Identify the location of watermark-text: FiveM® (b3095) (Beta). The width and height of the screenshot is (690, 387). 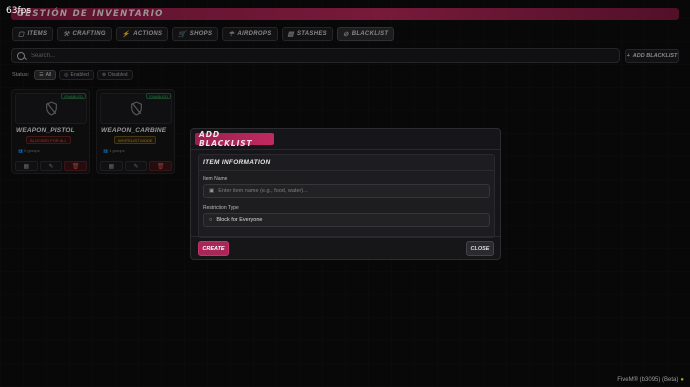
(648, 380).